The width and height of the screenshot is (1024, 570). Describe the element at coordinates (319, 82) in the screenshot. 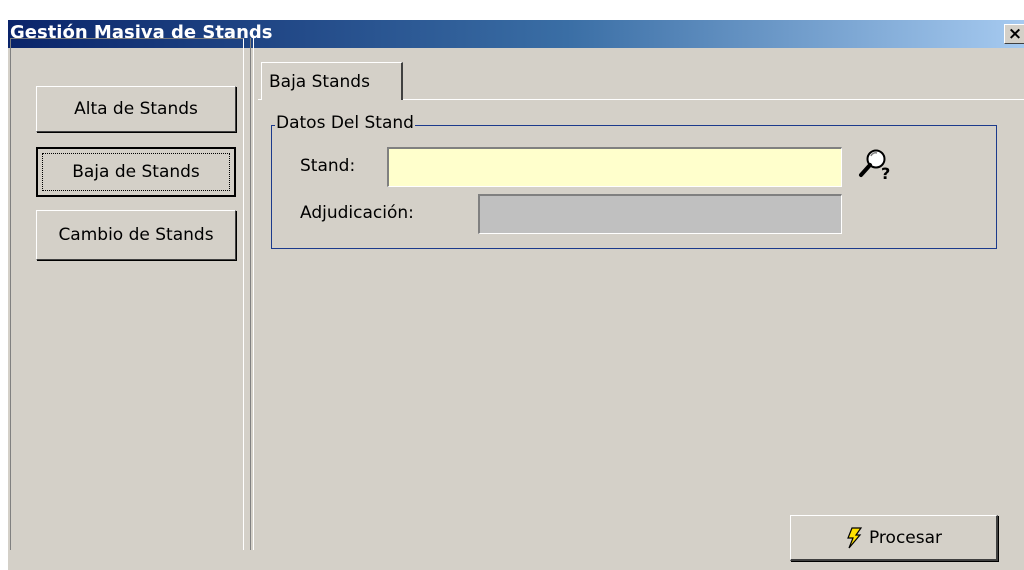

I see `tab-label: Baja Stands` at that location.